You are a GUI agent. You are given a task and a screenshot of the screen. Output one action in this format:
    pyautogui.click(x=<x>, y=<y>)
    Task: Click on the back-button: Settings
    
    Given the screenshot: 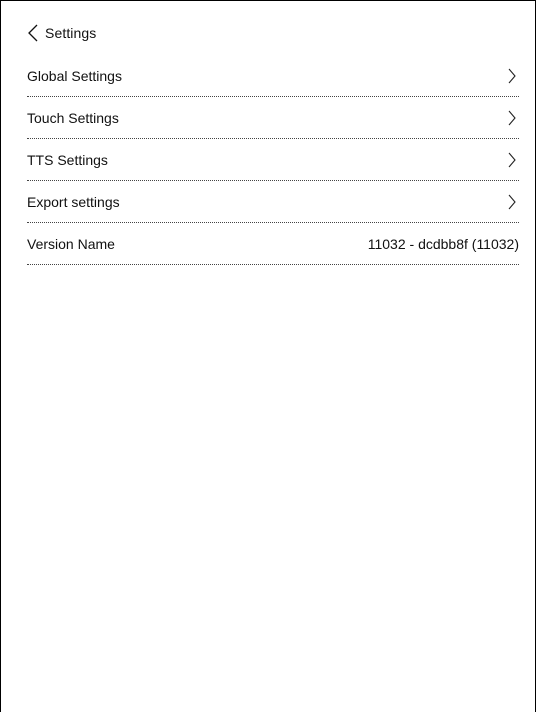 What is the action you would take?
    pyautogui.click(x=61, y=33)
    